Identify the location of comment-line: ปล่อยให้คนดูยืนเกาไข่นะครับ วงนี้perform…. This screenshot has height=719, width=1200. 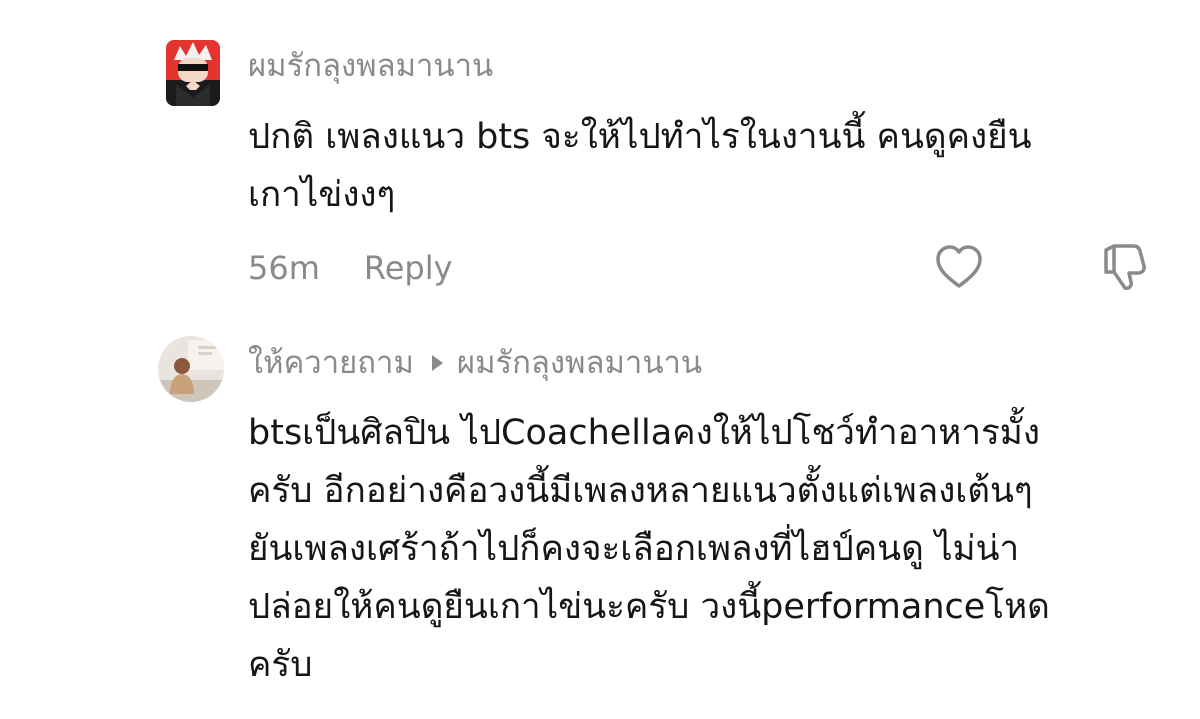
(649, 607).